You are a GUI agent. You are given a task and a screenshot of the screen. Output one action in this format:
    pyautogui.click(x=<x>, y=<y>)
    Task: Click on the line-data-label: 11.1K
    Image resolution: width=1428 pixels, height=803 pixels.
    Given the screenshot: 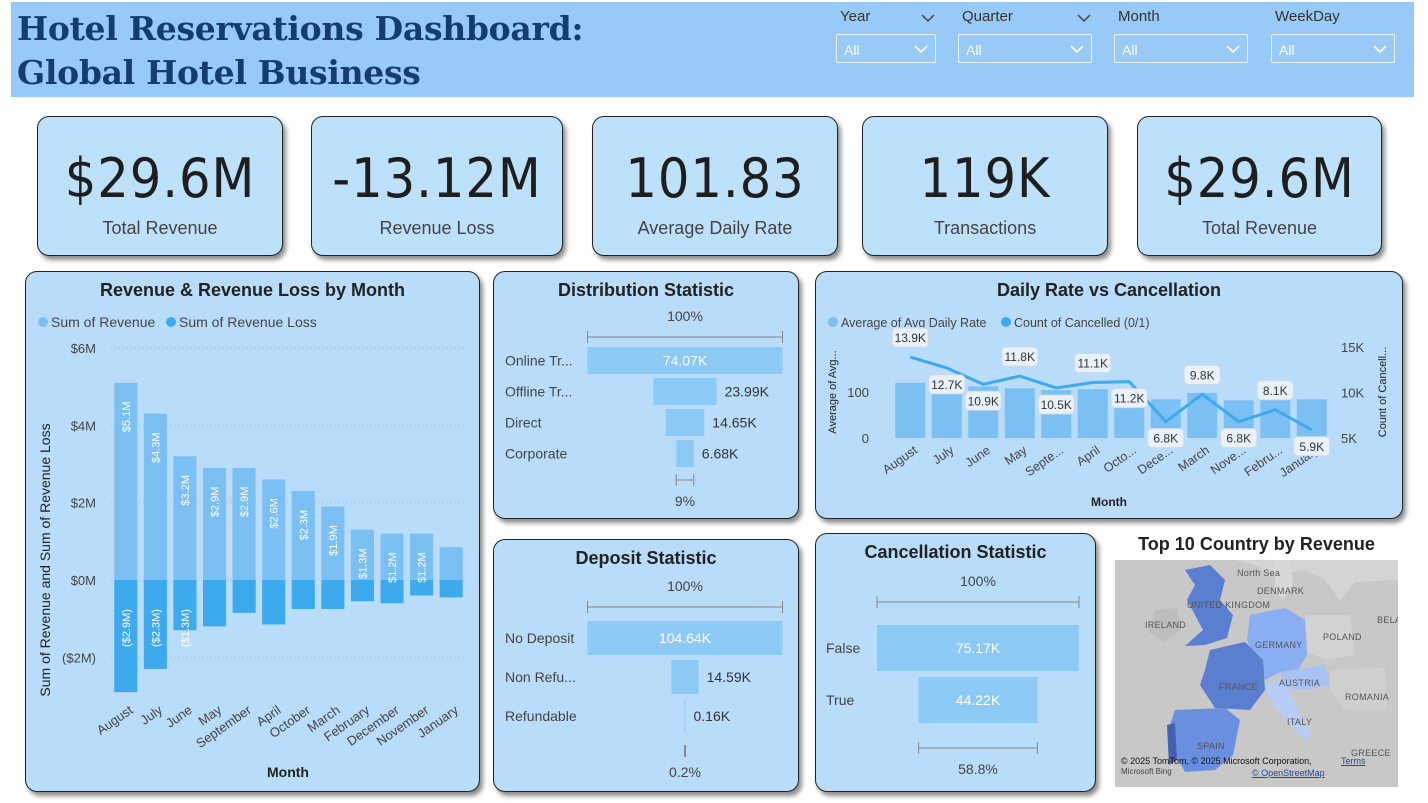 What is the action you would take?
    pyautogui.click(x=1093, y=363)
    